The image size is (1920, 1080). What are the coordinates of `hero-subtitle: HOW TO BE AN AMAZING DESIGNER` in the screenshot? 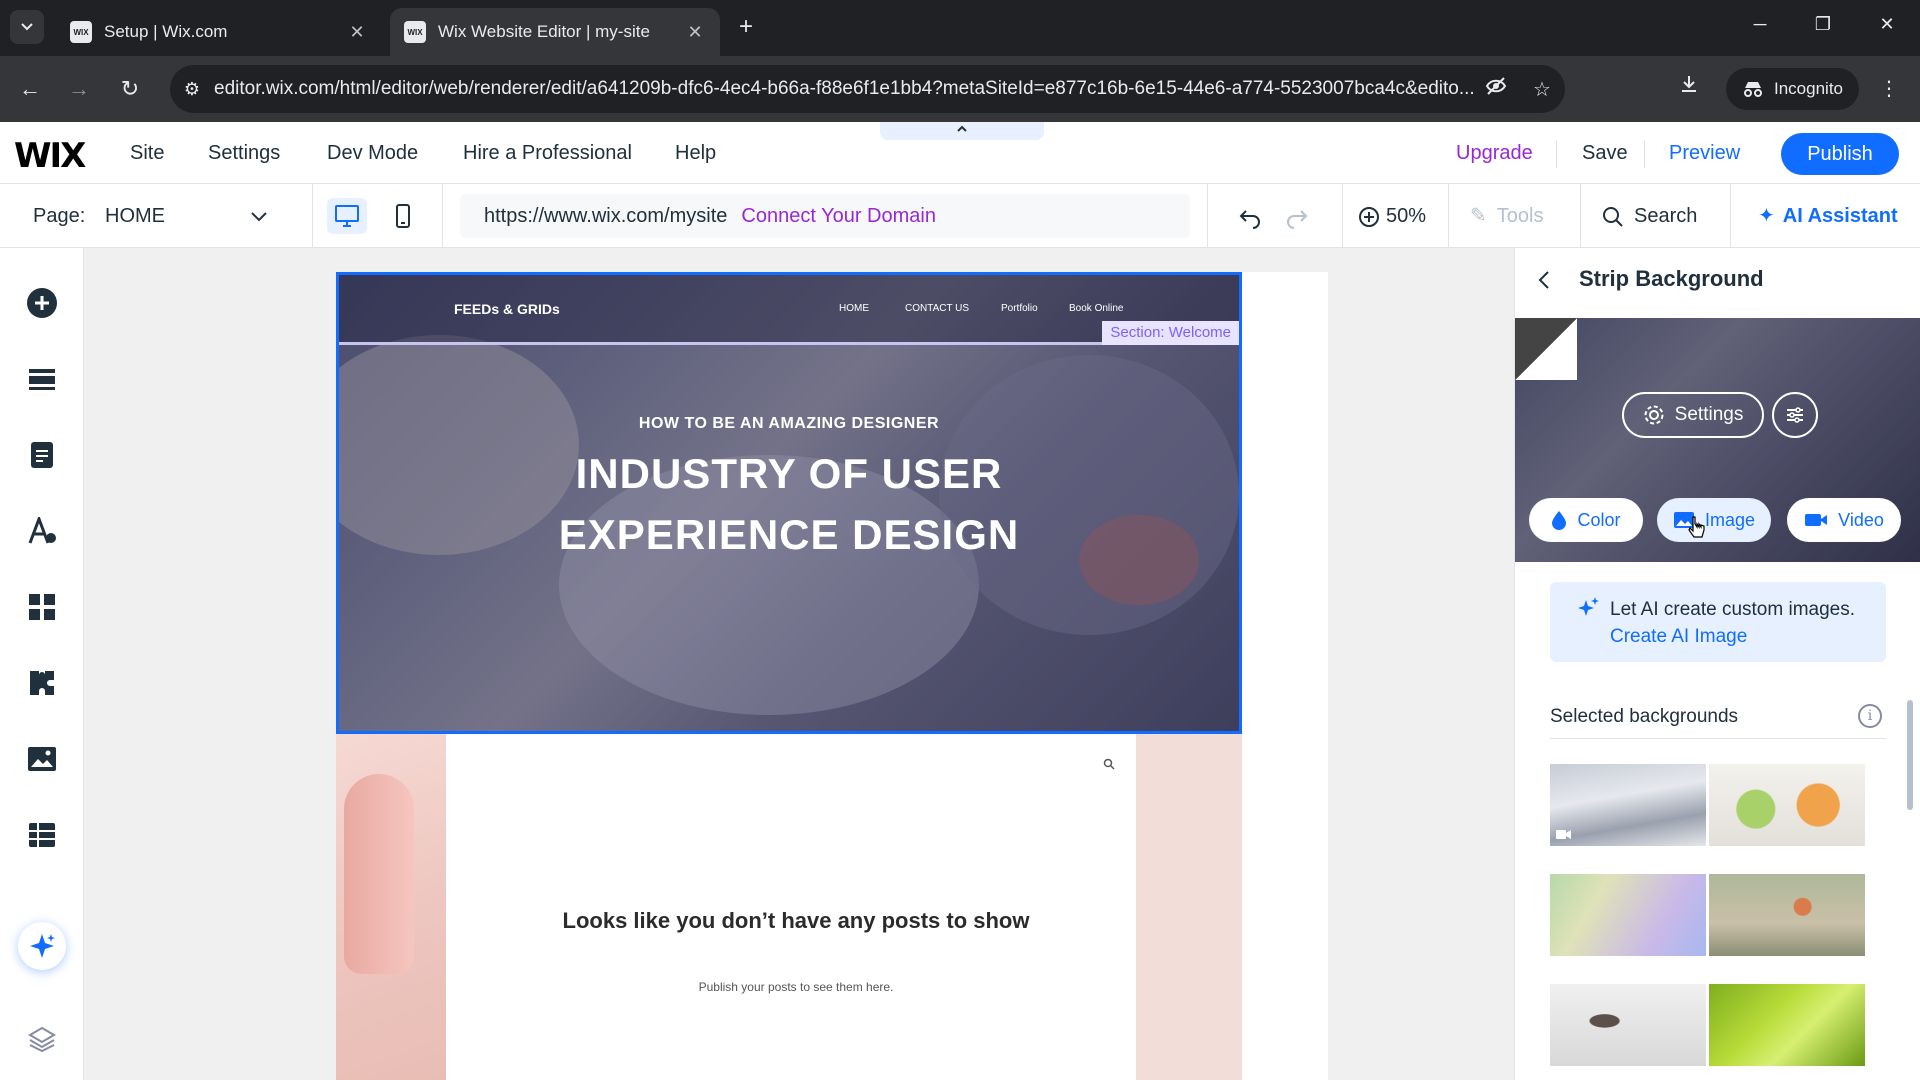 It's located at (789, 424).